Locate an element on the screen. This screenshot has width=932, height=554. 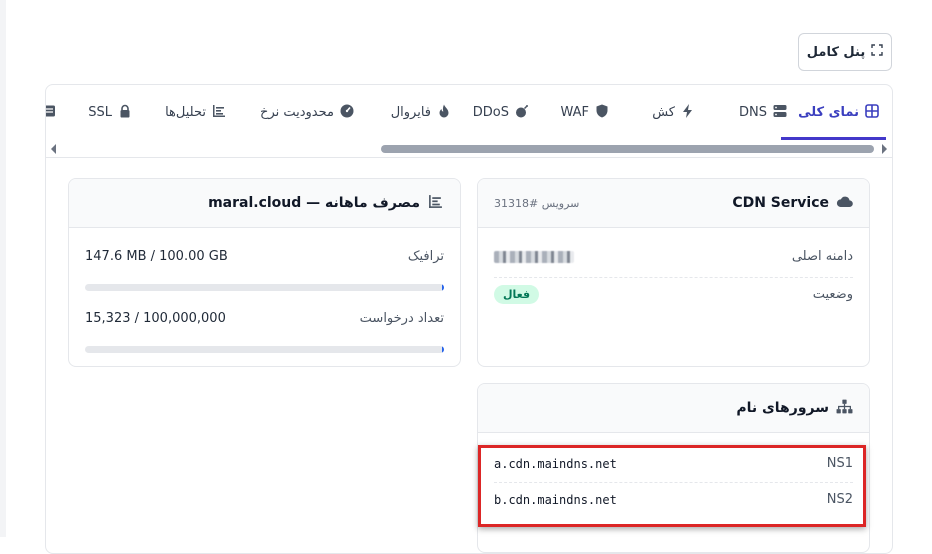
tab-label: نمای کلی is located at coordinates (828, 112).